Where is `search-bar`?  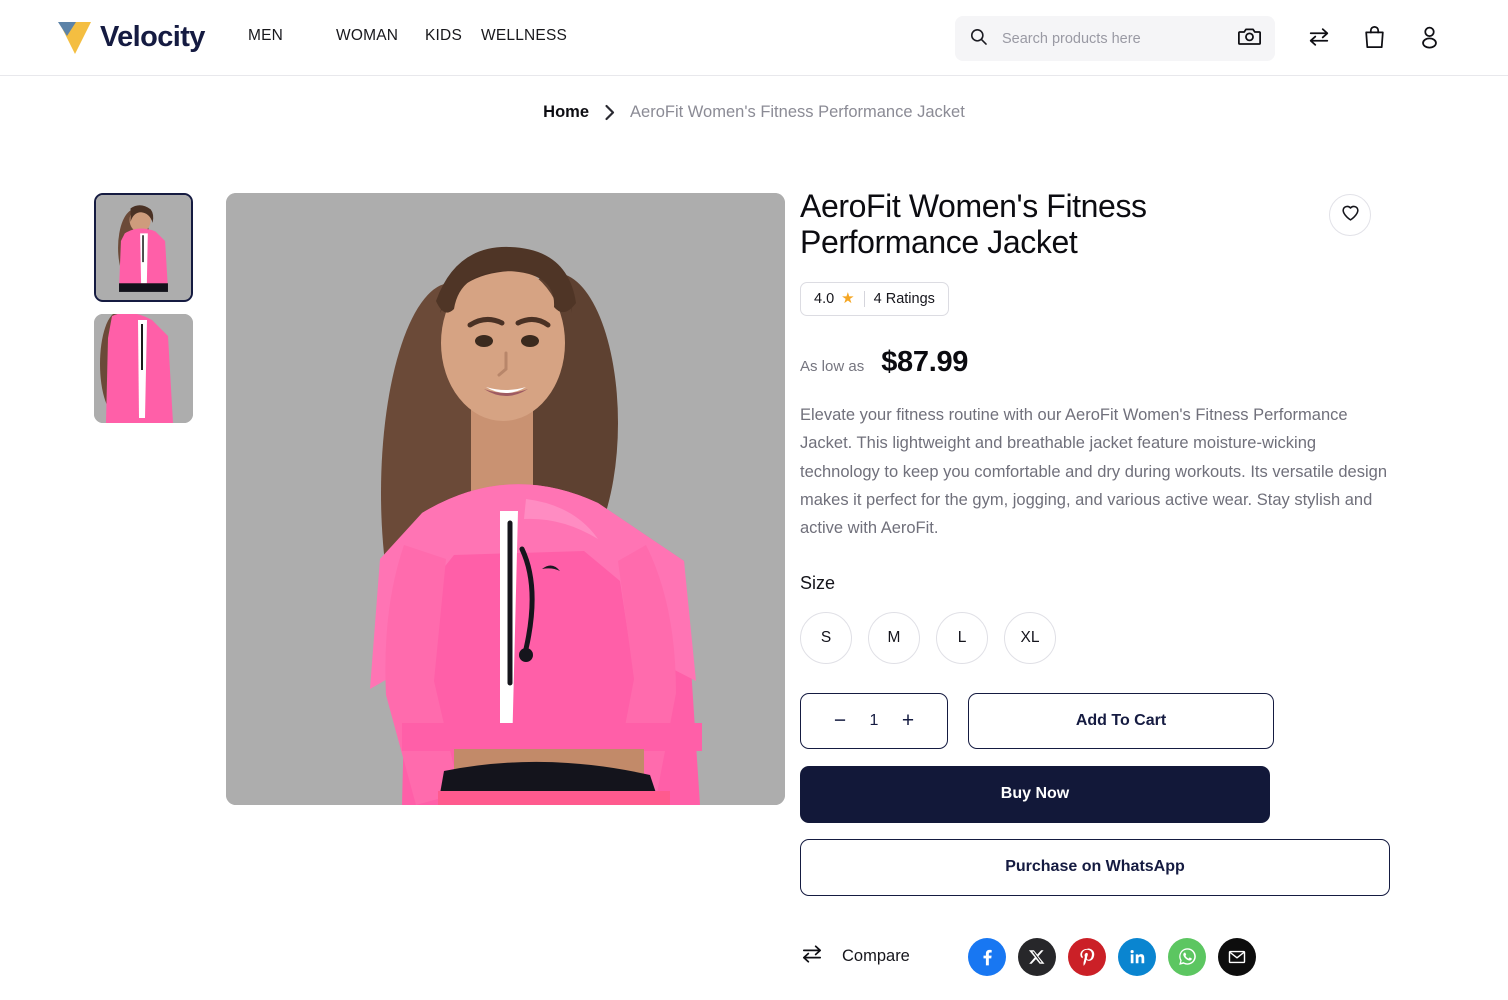
search-bar is located at coordinates (1115, 38).